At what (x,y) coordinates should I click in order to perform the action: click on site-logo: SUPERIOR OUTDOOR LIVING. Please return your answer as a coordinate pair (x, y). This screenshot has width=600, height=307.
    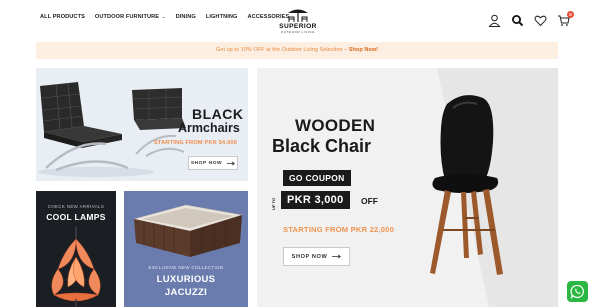
    Looking at the image, I should click on (298, 20).